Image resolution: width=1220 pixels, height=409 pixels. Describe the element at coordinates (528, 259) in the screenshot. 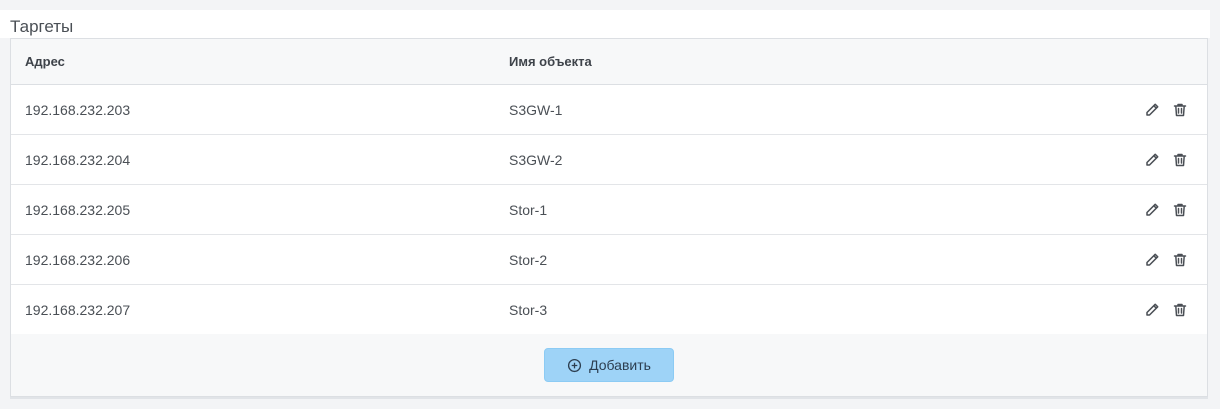

I see `cell-object-name: Stor-2` at that location.